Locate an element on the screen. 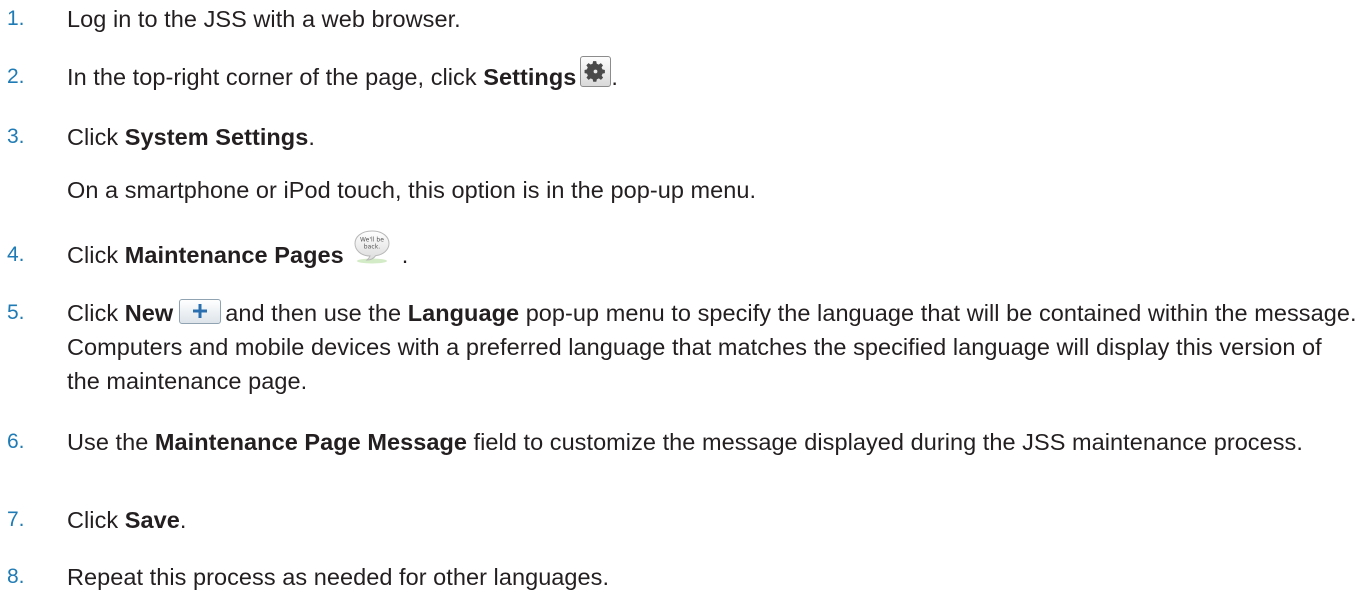 This screenshot has height=598, width=1364. step-number: 3. is located at coordinates (16, 136).